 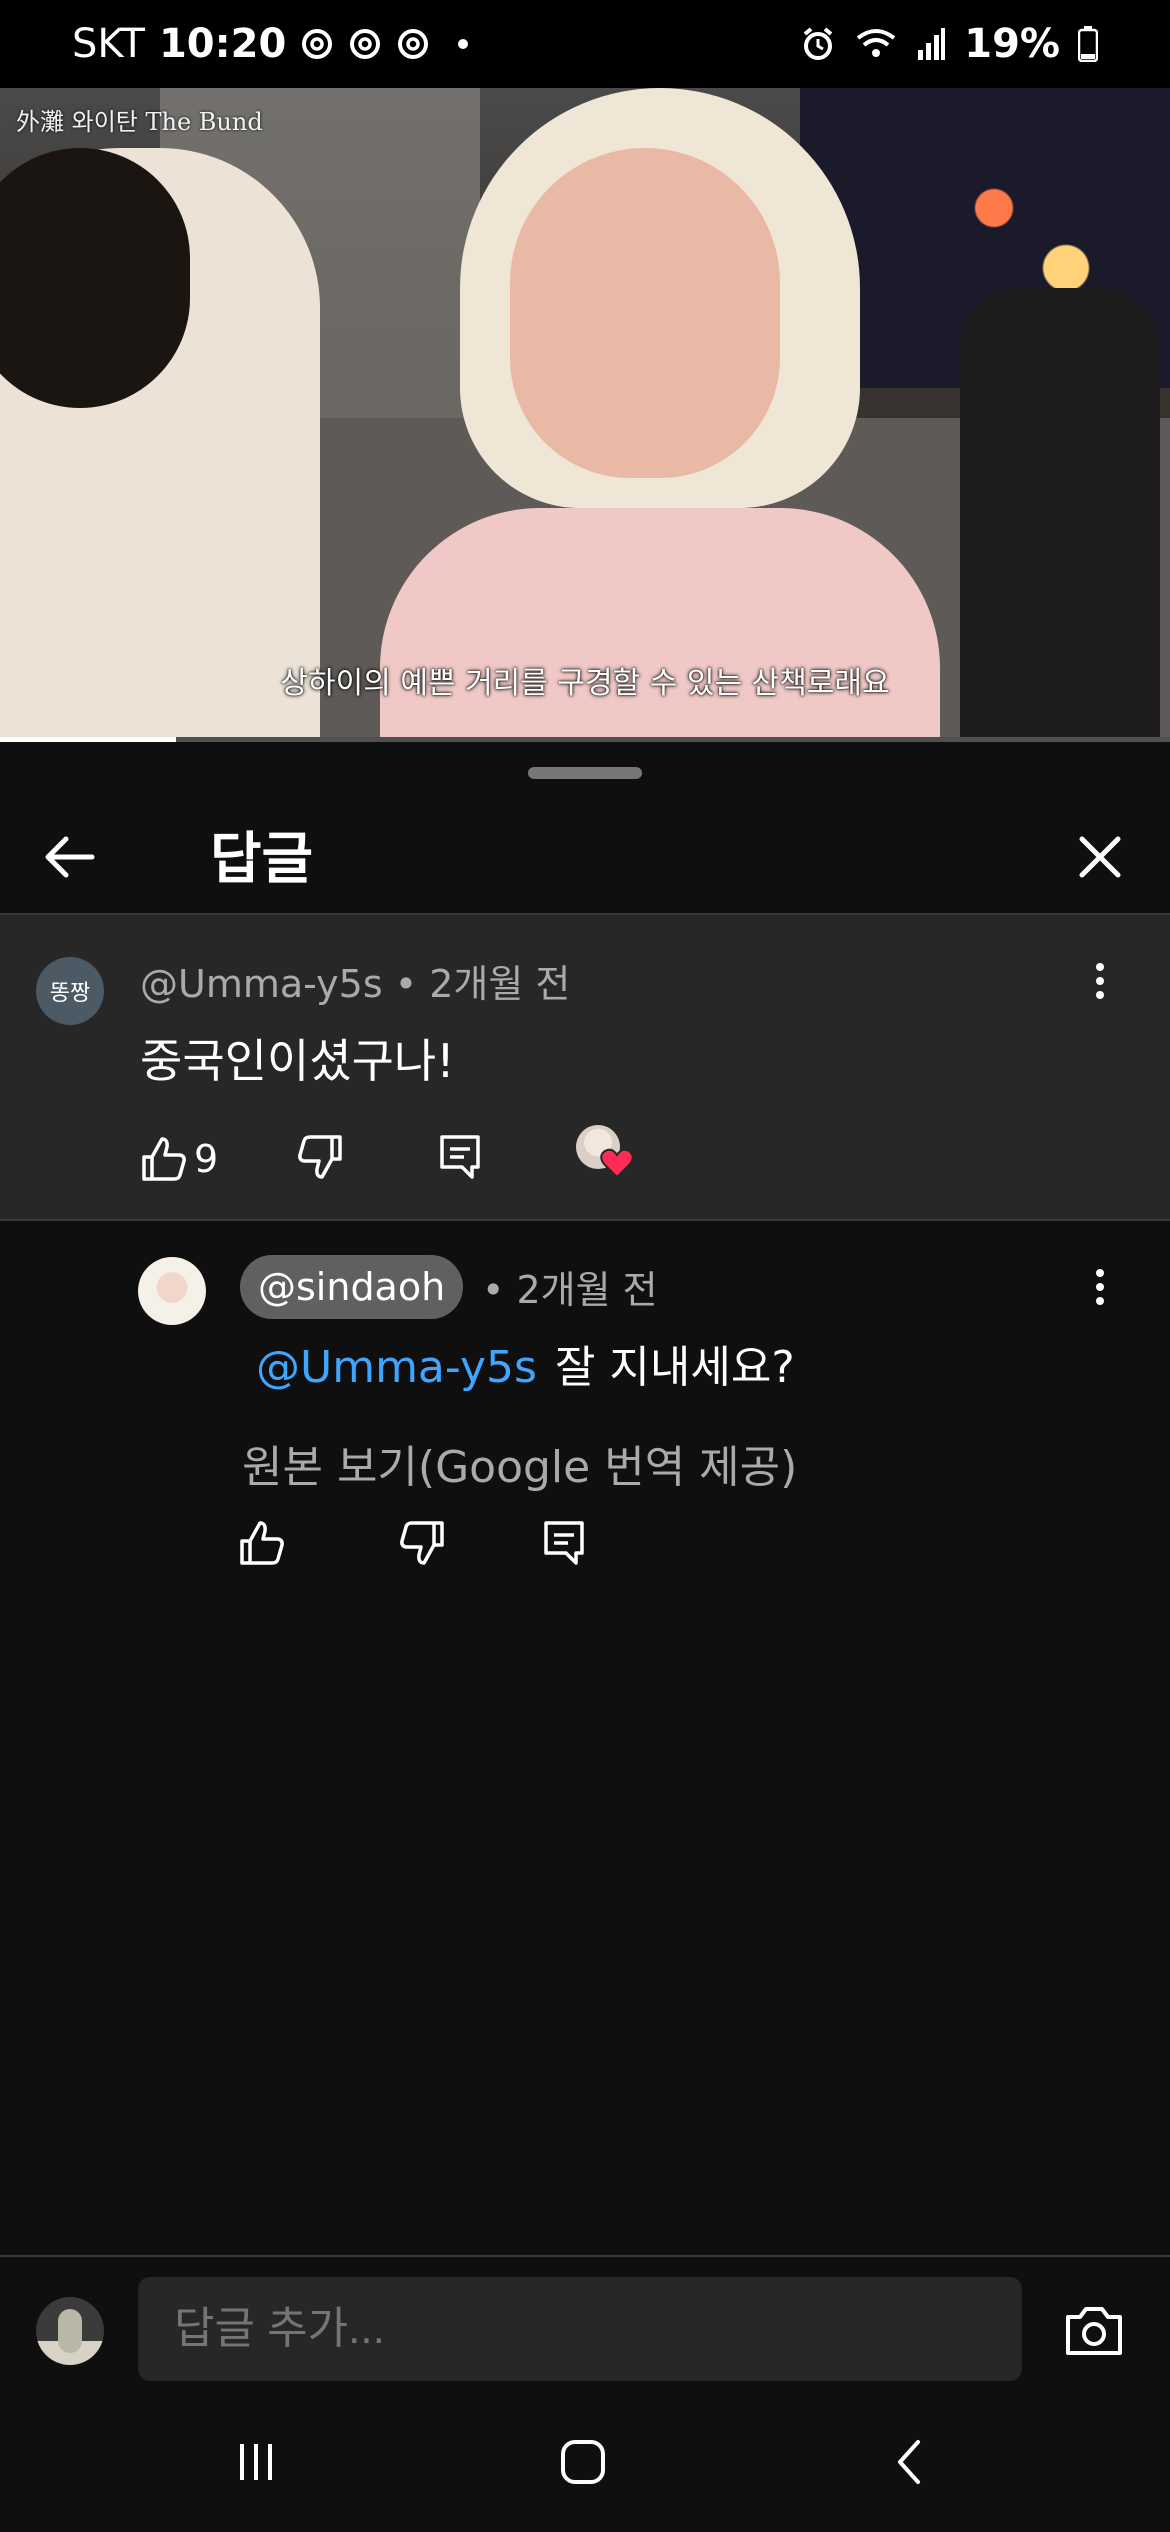 What do you see at coordinates (396, 1367) in the screenshot?
I see `mention-link: @Umma-y5s` at bounding box center [396, 1367].